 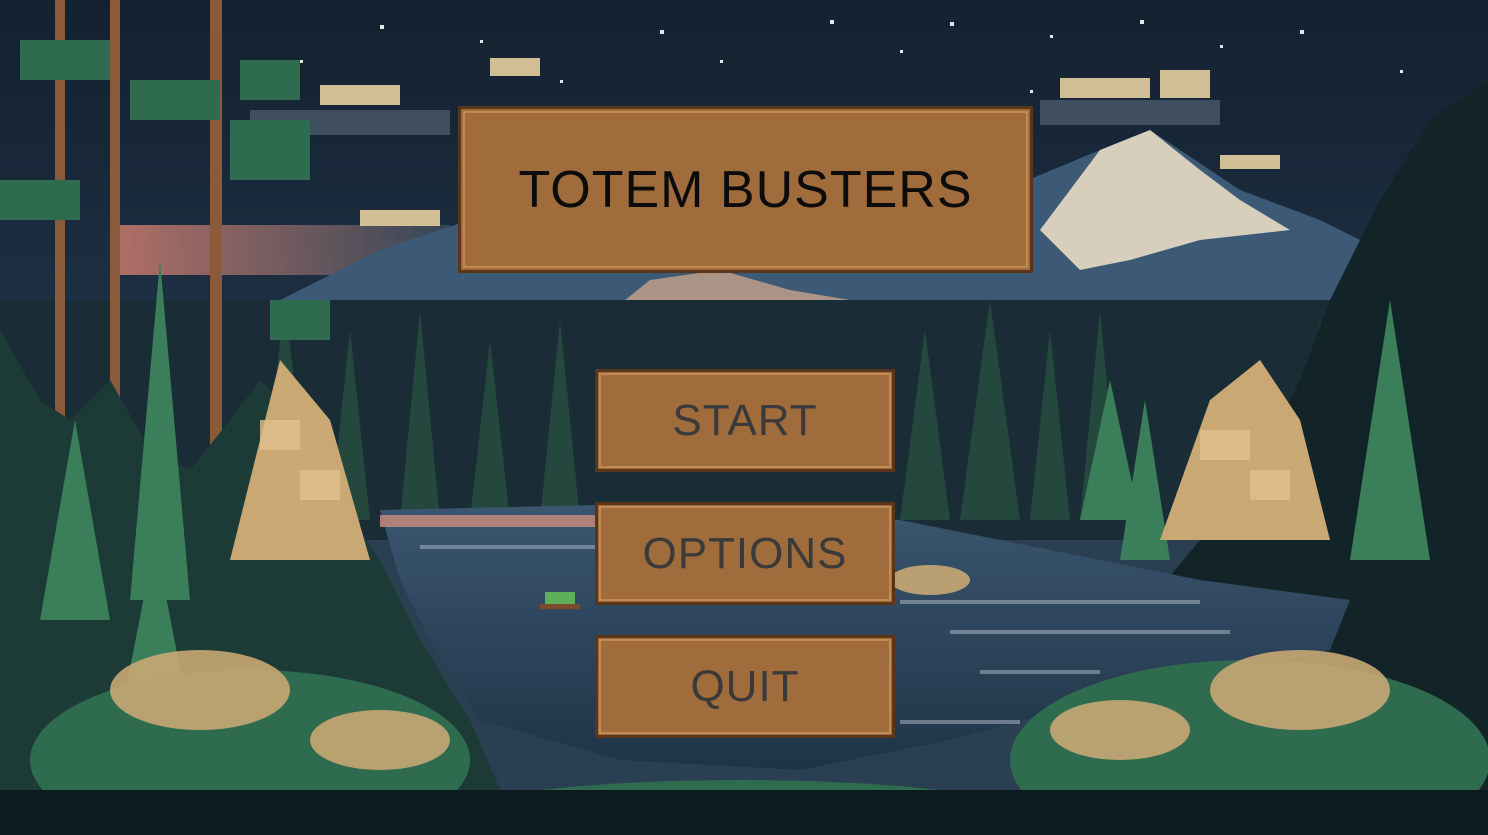 I want to click on quit-button: QUIT, so click(x=745, y=686).